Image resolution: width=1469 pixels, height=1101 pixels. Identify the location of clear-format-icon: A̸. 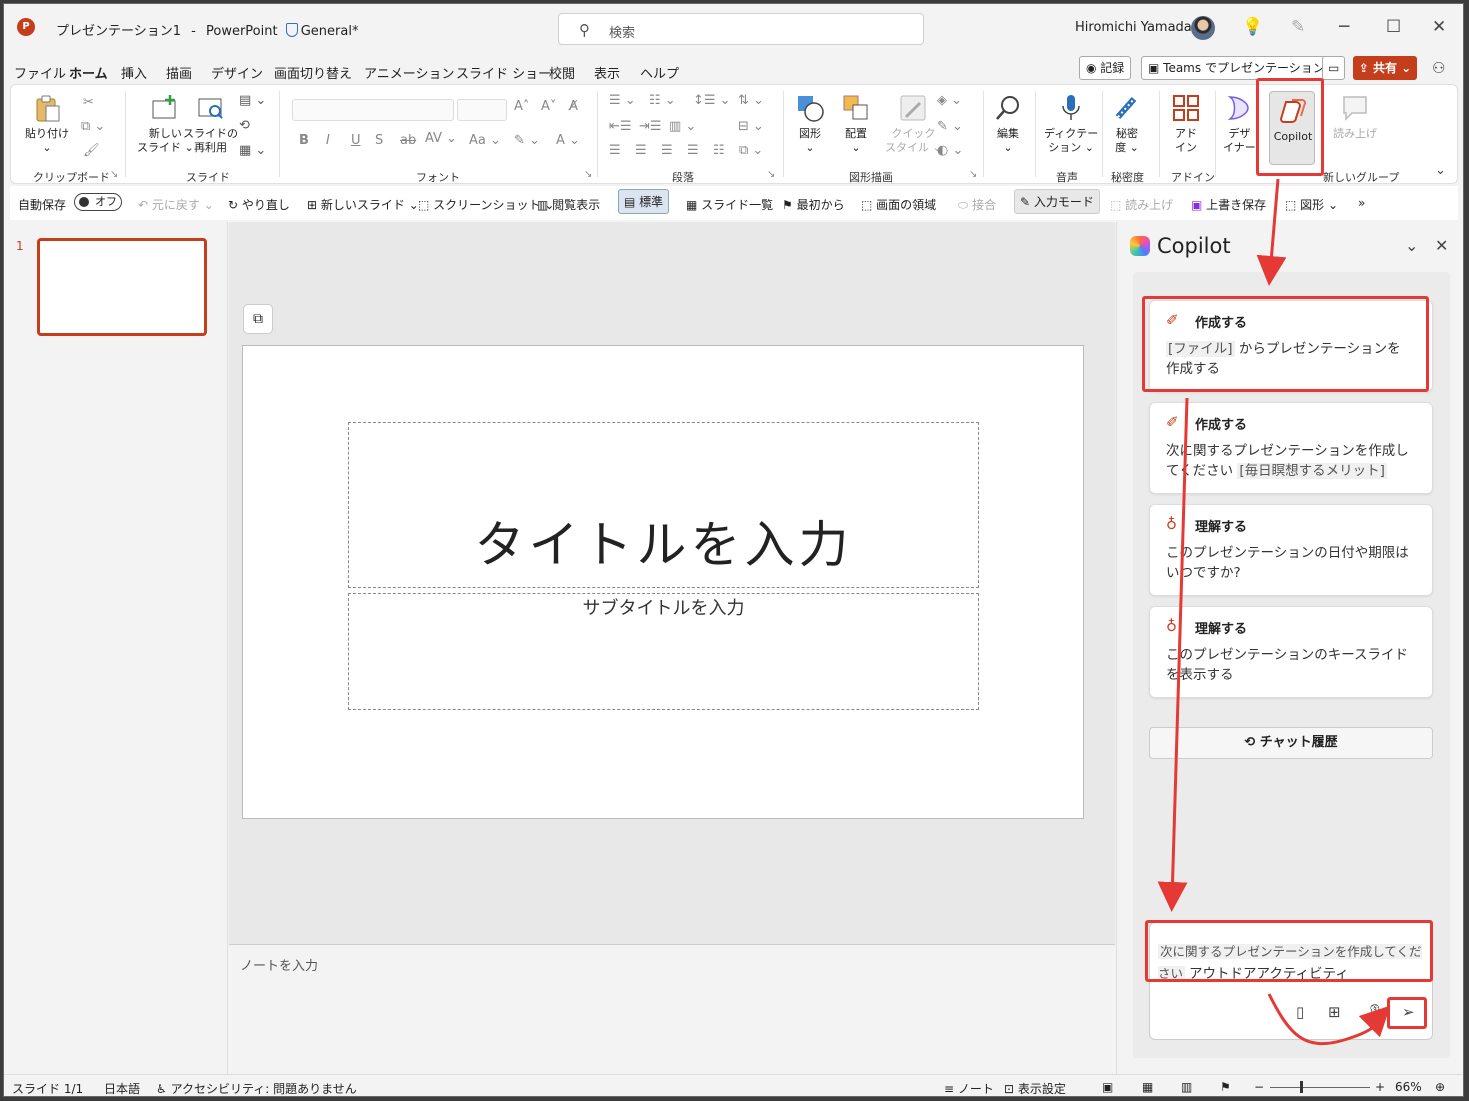
(573, 106).